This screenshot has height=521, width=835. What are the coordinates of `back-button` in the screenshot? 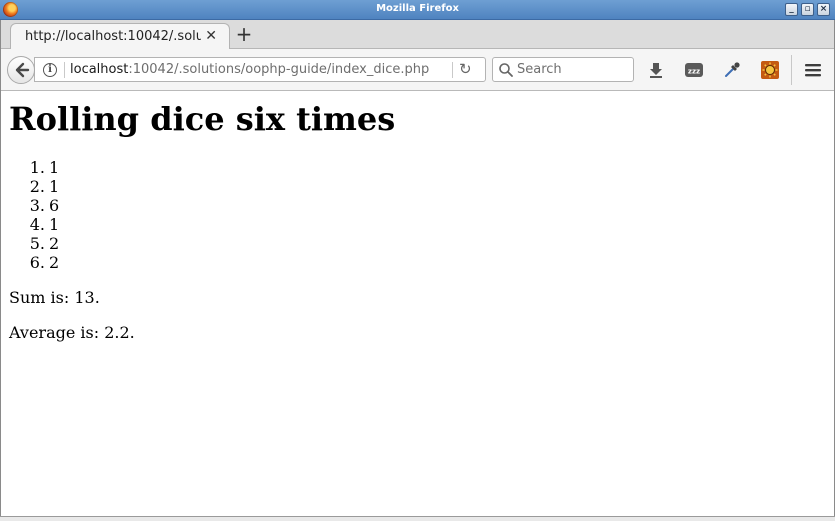 It's located at (21, 70).